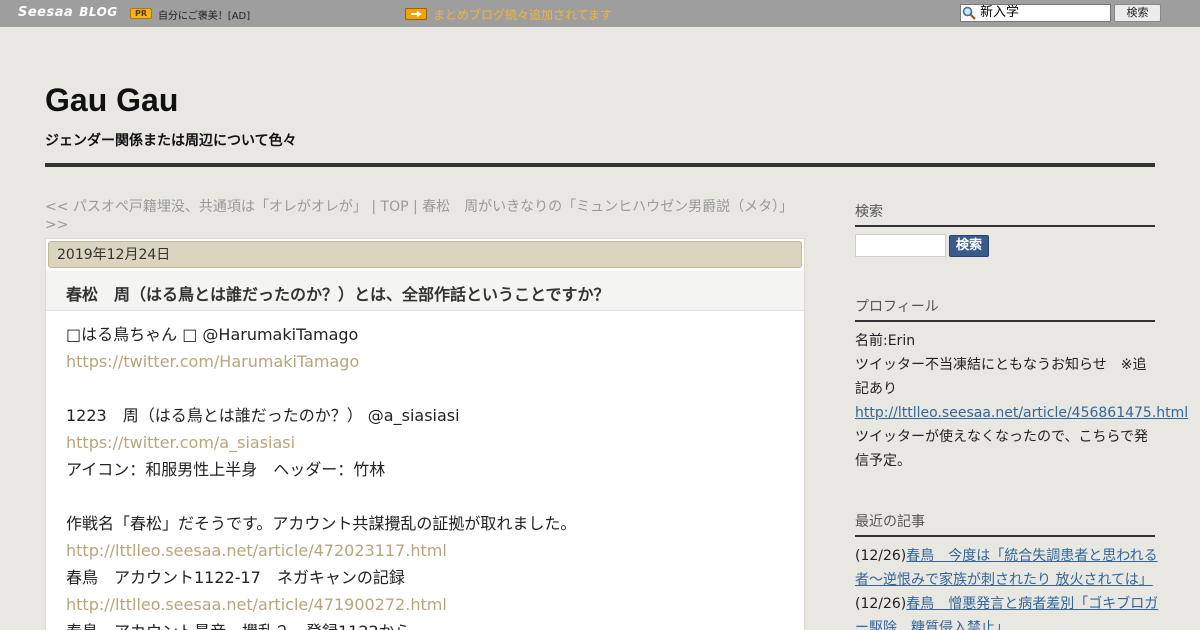  What do you see at coordinates (395, 207) in the screenshot?
I see `top-link: TOP` at bounding box center [395, 207].